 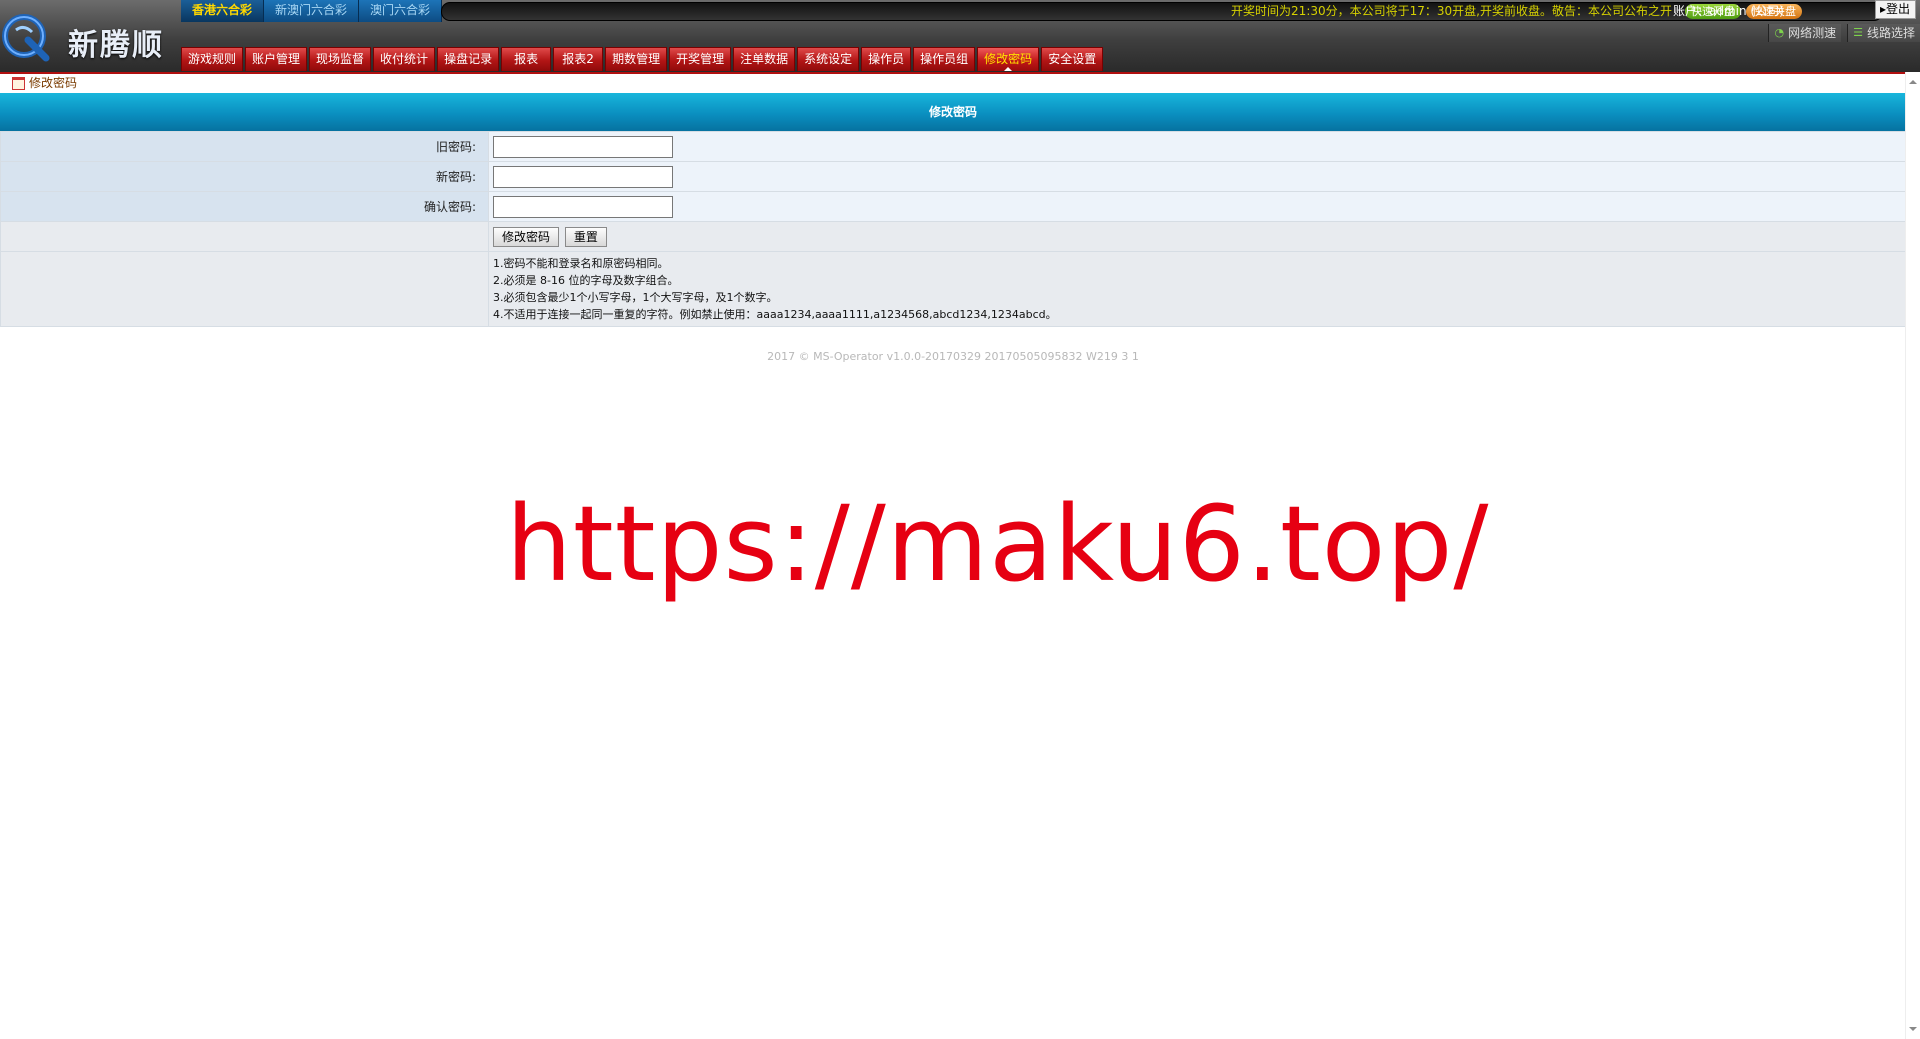 I want to click on new-password-cell, so click(x=1197, y=176).